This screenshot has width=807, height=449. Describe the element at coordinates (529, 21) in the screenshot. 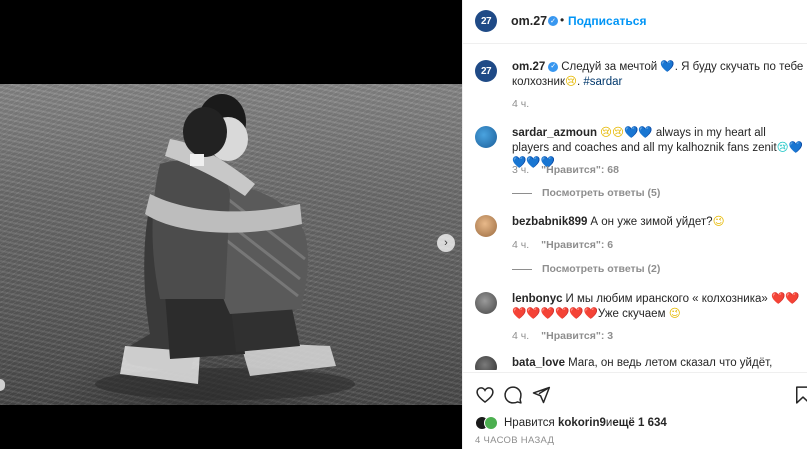

I see `author-username: om.27` at that location.